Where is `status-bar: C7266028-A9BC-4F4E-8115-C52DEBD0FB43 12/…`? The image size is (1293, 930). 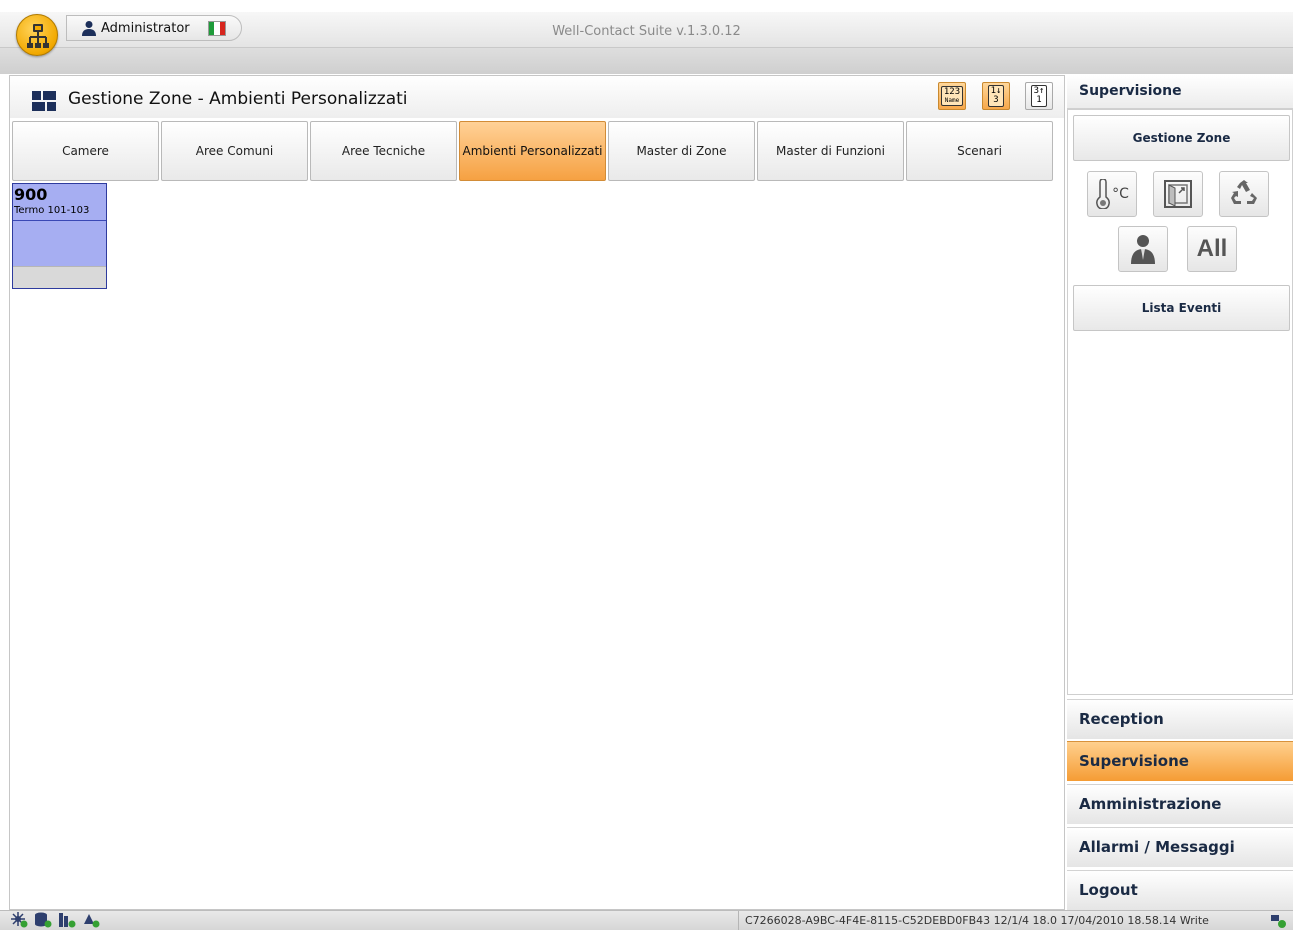 status-bar: C7266028-A9BC-4F4E-8115-C52DEBD0FB43 12/… is located at coordinates (646, 920).